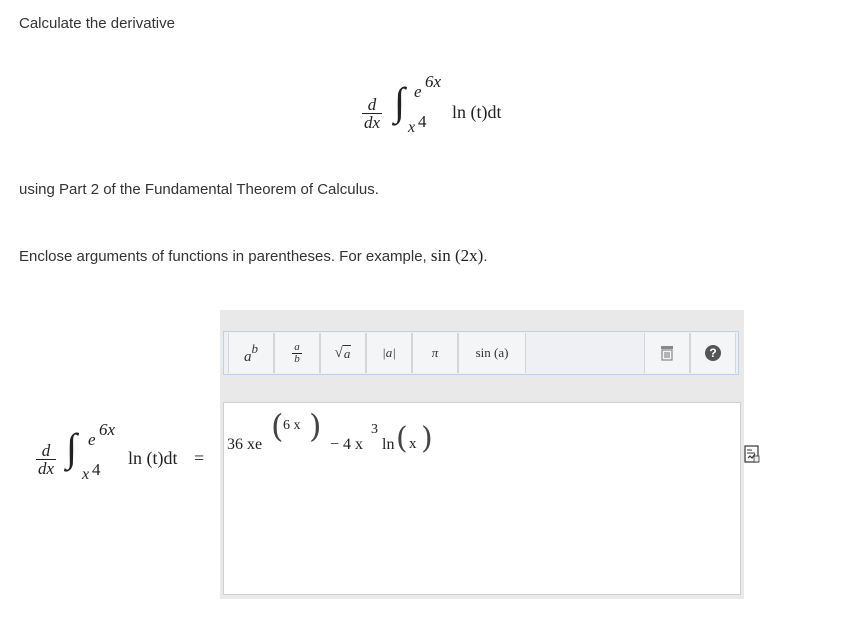 The image size is (856, 634). Describe the element at coordinates (46, 450) in the screenshot. I see `prompt-derivative-numerator: d` at that location.